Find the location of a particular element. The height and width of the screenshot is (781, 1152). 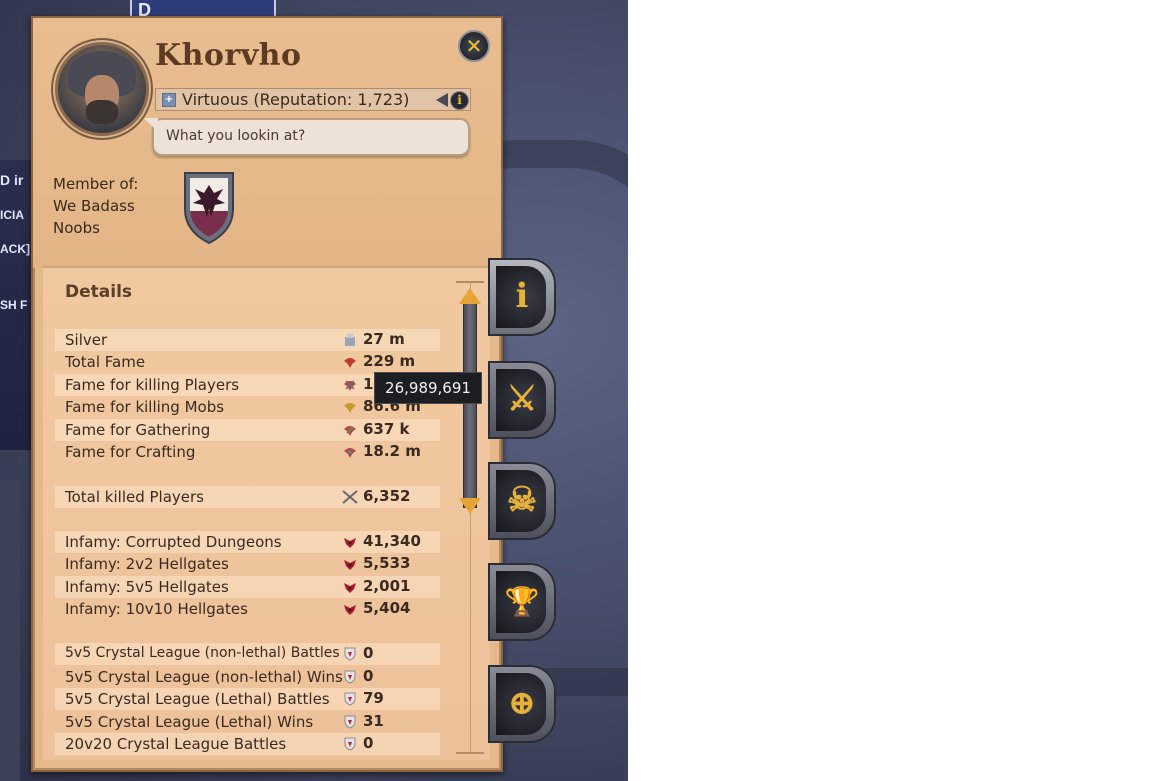

bubble-tail is located at coordinates (151, 125).